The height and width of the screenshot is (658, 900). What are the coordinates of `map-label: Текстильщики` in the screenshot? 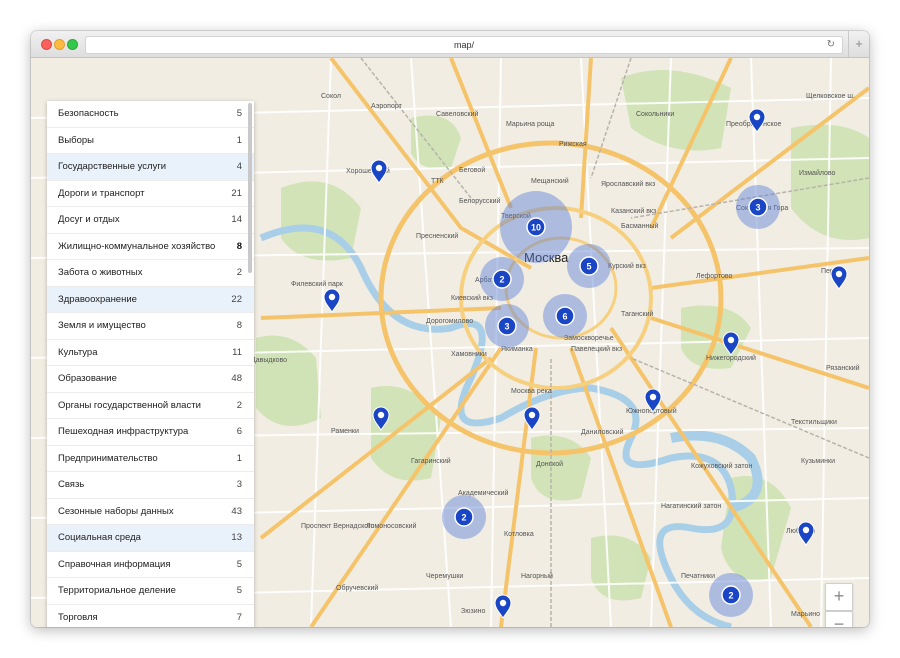 It's located at (814, 422).